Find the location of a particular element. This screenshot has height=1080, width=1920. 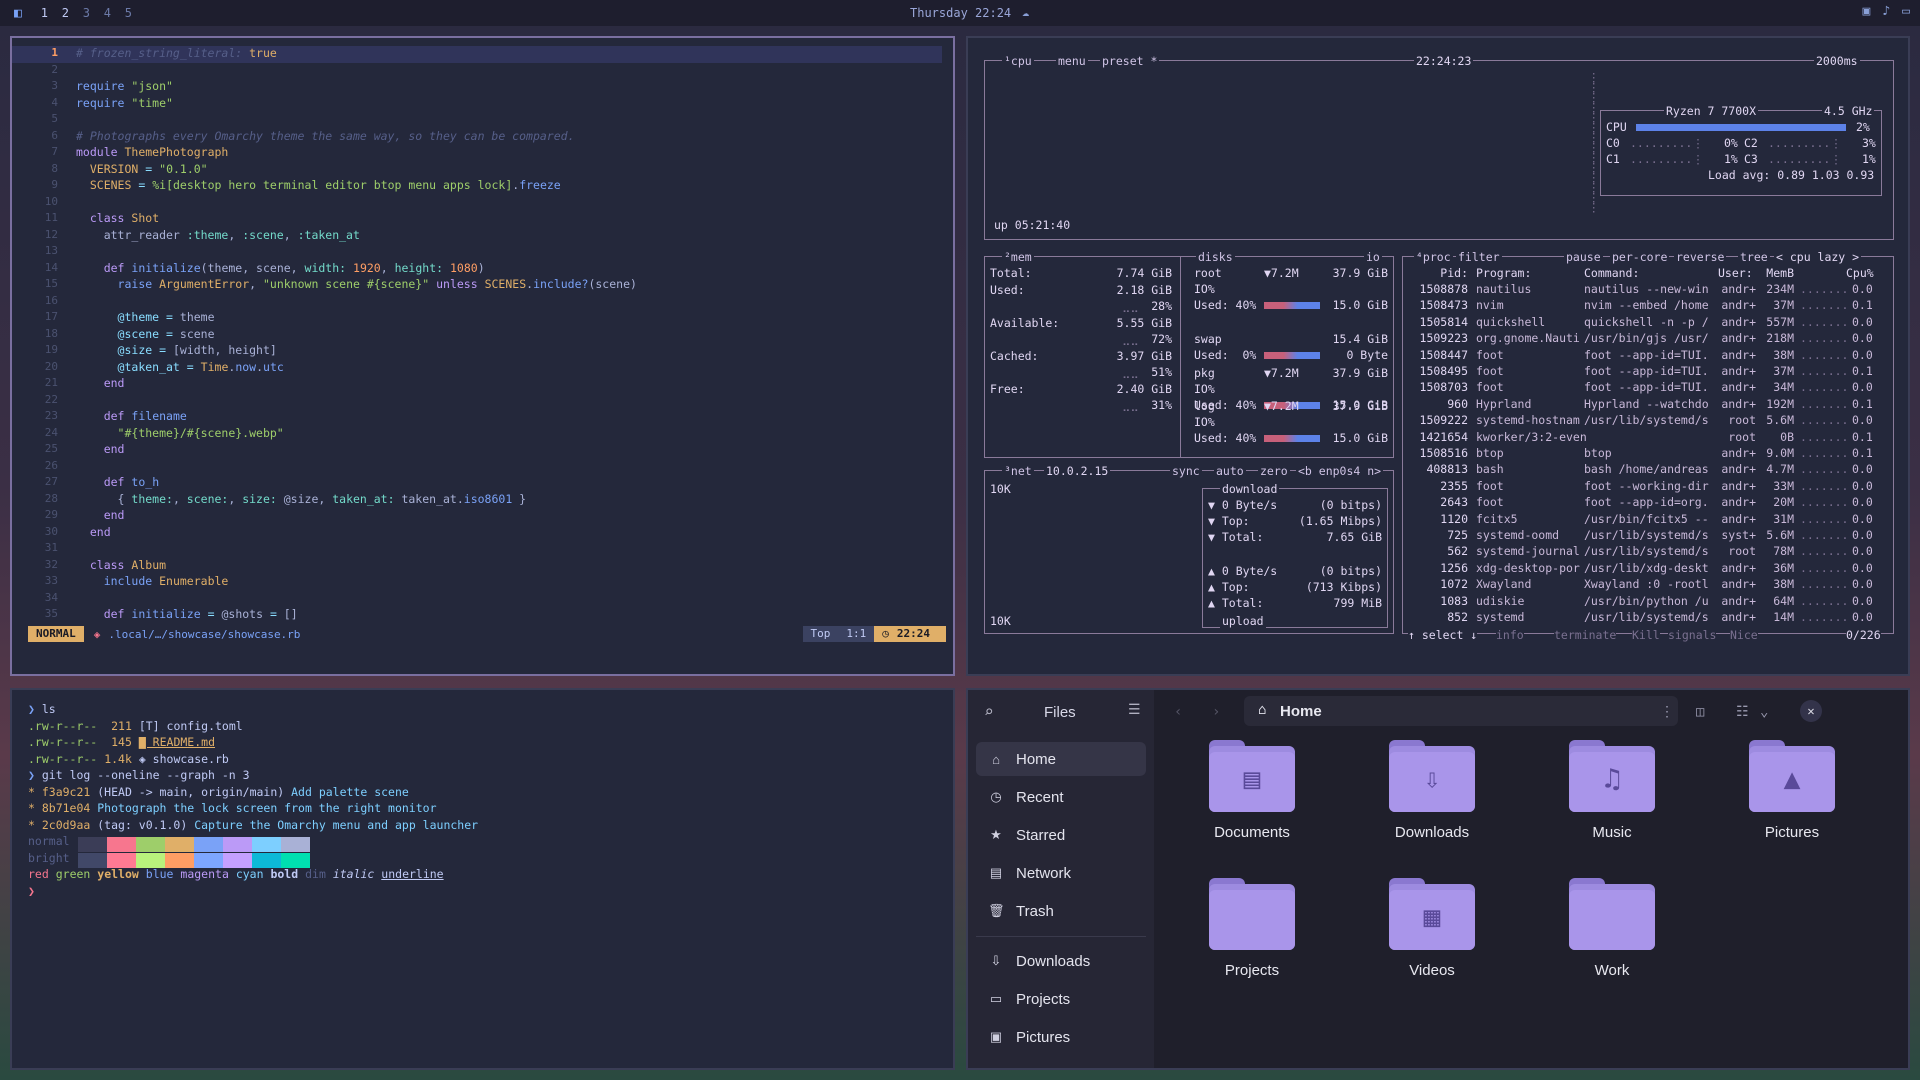

sidebar-item-downloads: ⇩ Downloads is located at coordinates (1061, 961).